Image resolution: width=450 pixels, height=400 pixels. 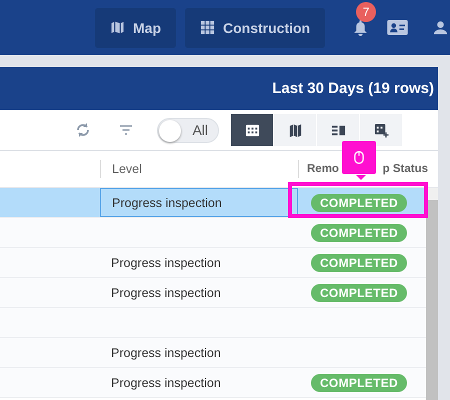 I want to click on column-header: p Status, so click(x=405, y=169).